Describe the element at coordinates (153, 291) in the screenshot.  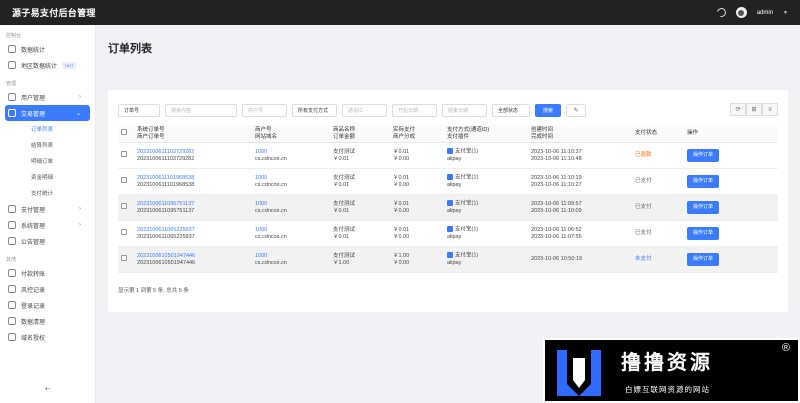
I see `pagination-summary: 显示第 1 到第 5 条, 总共 5 条` at that location.